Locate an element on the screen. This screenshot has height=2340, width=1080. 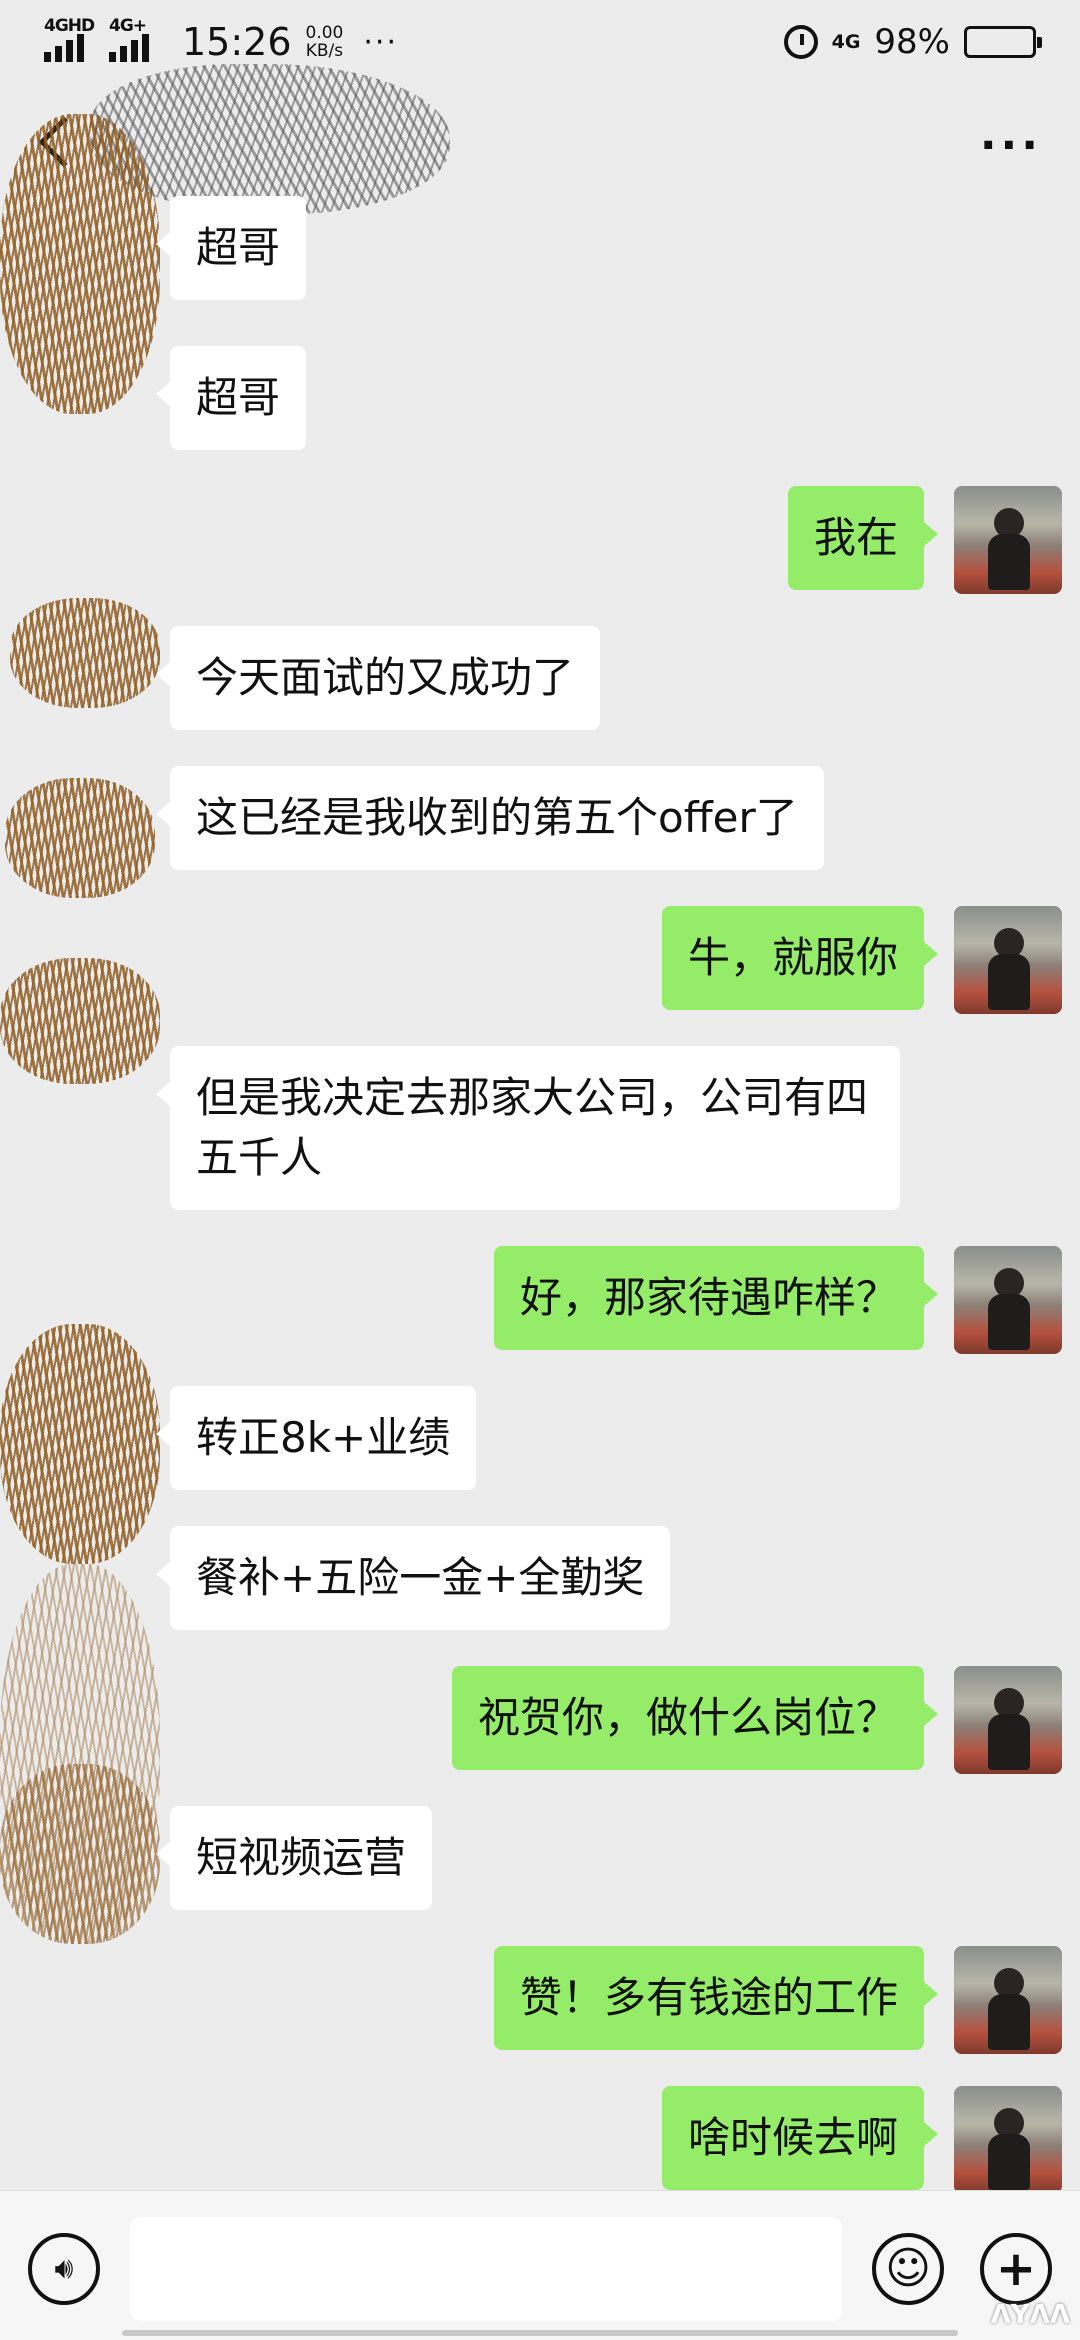
message-received: 餐补+五险一金+全勤奖 is located at coordinates (413, 1578).